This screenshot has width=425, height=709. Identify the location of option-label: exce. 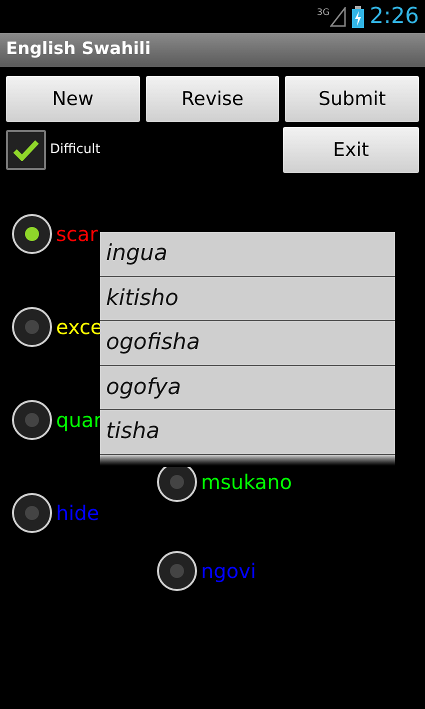
(79, 327).